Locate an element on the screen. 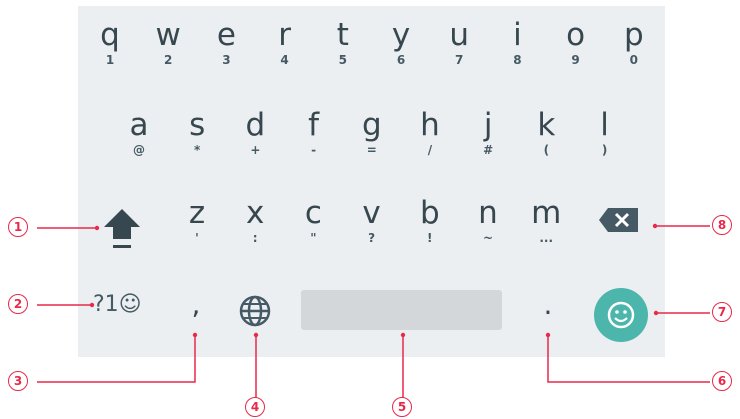  callout-5: 5 is located at coordinates (402, 407).